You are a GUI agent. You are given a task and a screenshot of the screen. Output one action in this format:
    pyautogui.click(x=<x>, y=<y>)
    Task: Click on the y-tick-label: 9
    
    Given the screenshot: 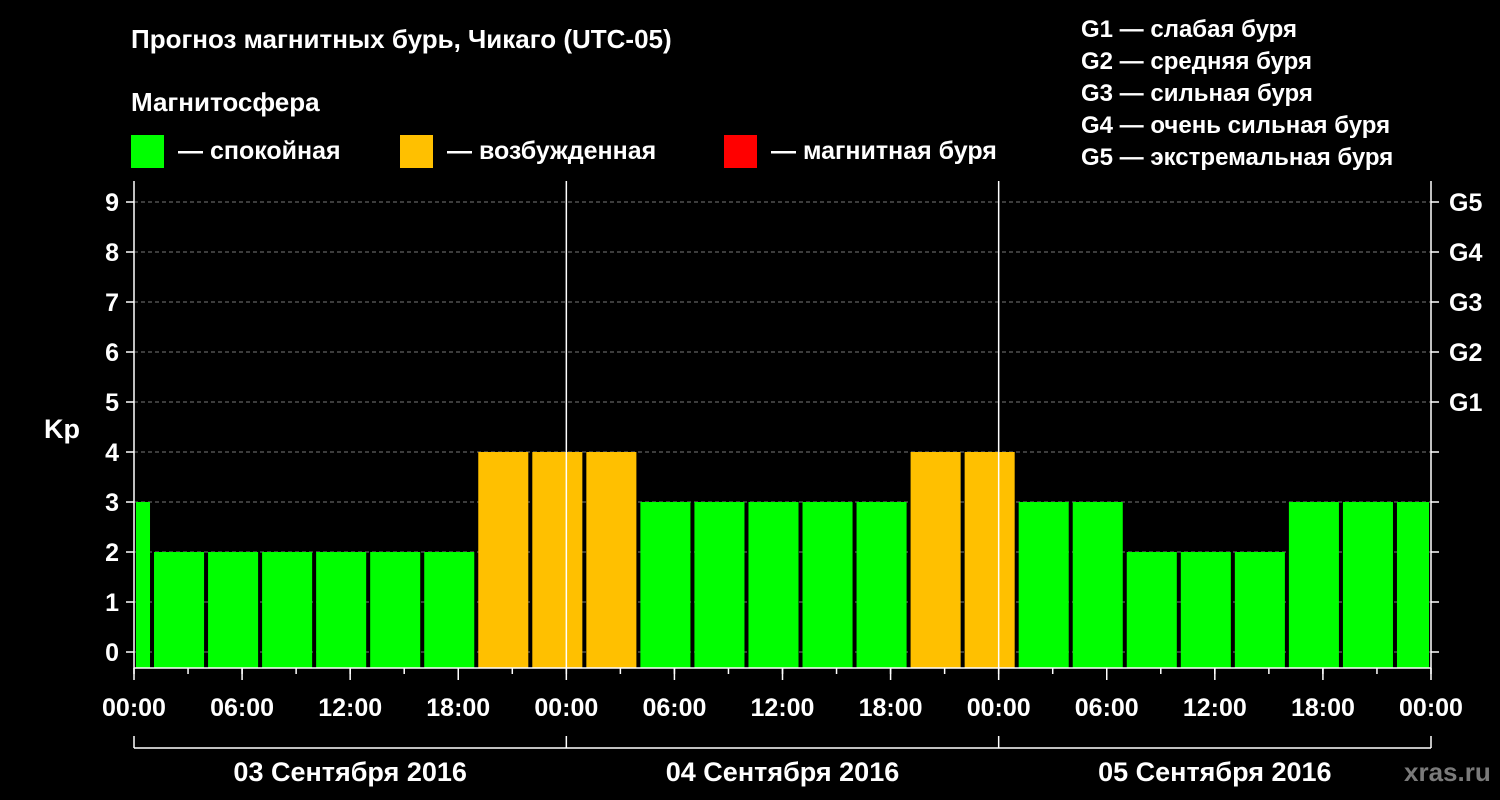 What is the action you would take?
    pyautogui.click(x=112, y=203)
    